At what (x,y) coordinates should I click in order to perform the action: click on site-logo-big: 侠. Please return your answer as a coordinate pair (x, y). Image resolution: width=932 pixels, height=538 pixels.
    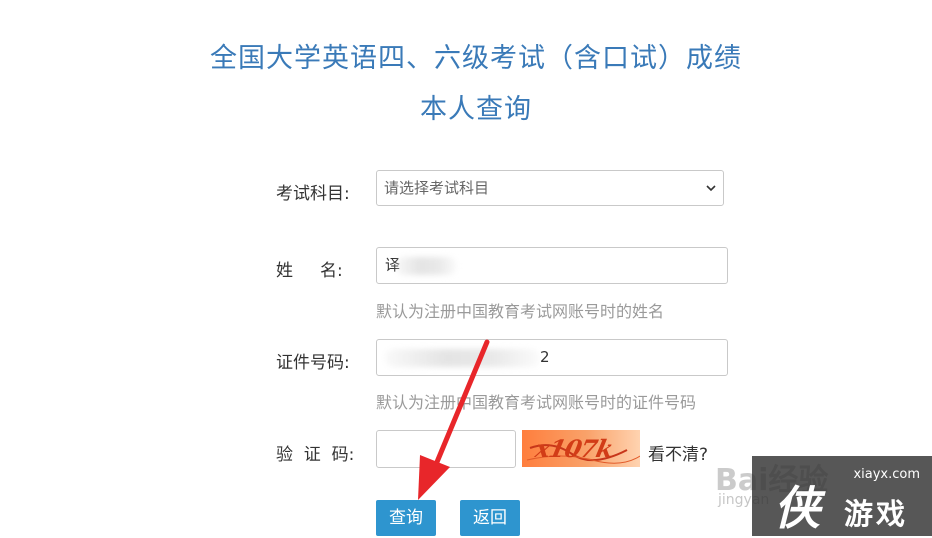
    Looking at the image, I should click on (797, 508).